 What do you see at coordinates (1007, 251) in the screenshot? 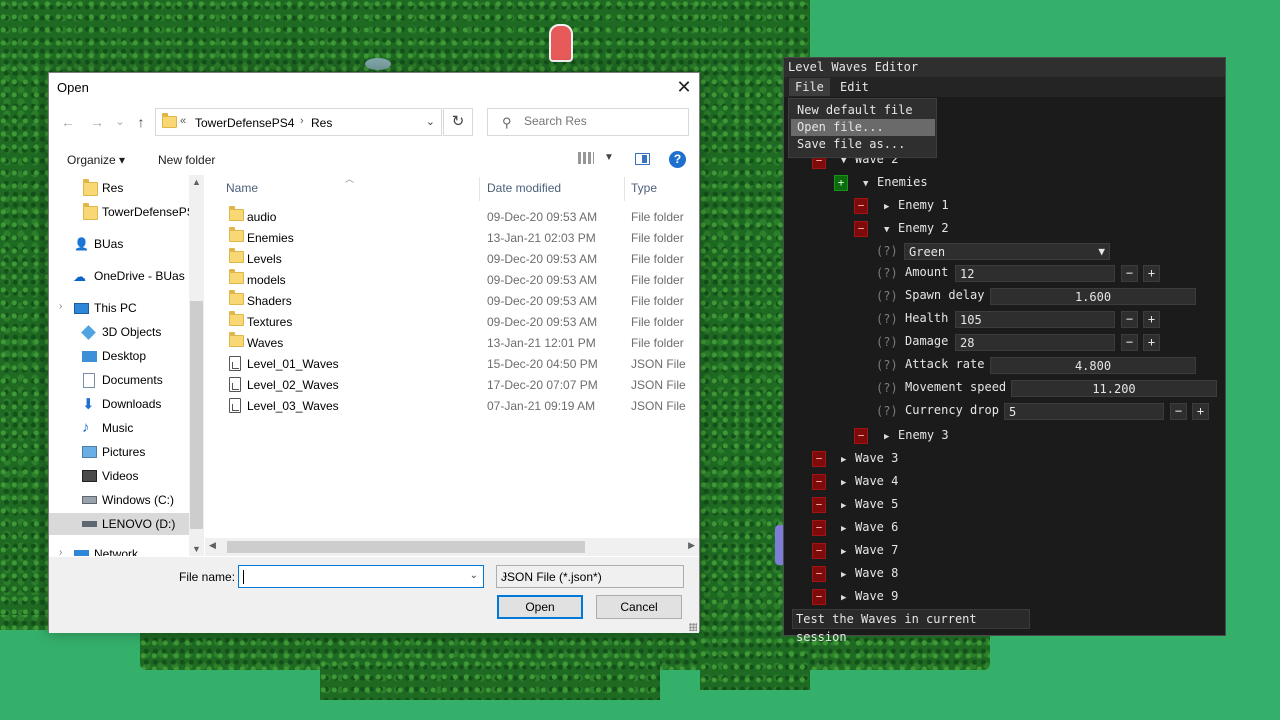
I see `enemy-type-combo: Green ▼` at bounding box center [1007, 251].